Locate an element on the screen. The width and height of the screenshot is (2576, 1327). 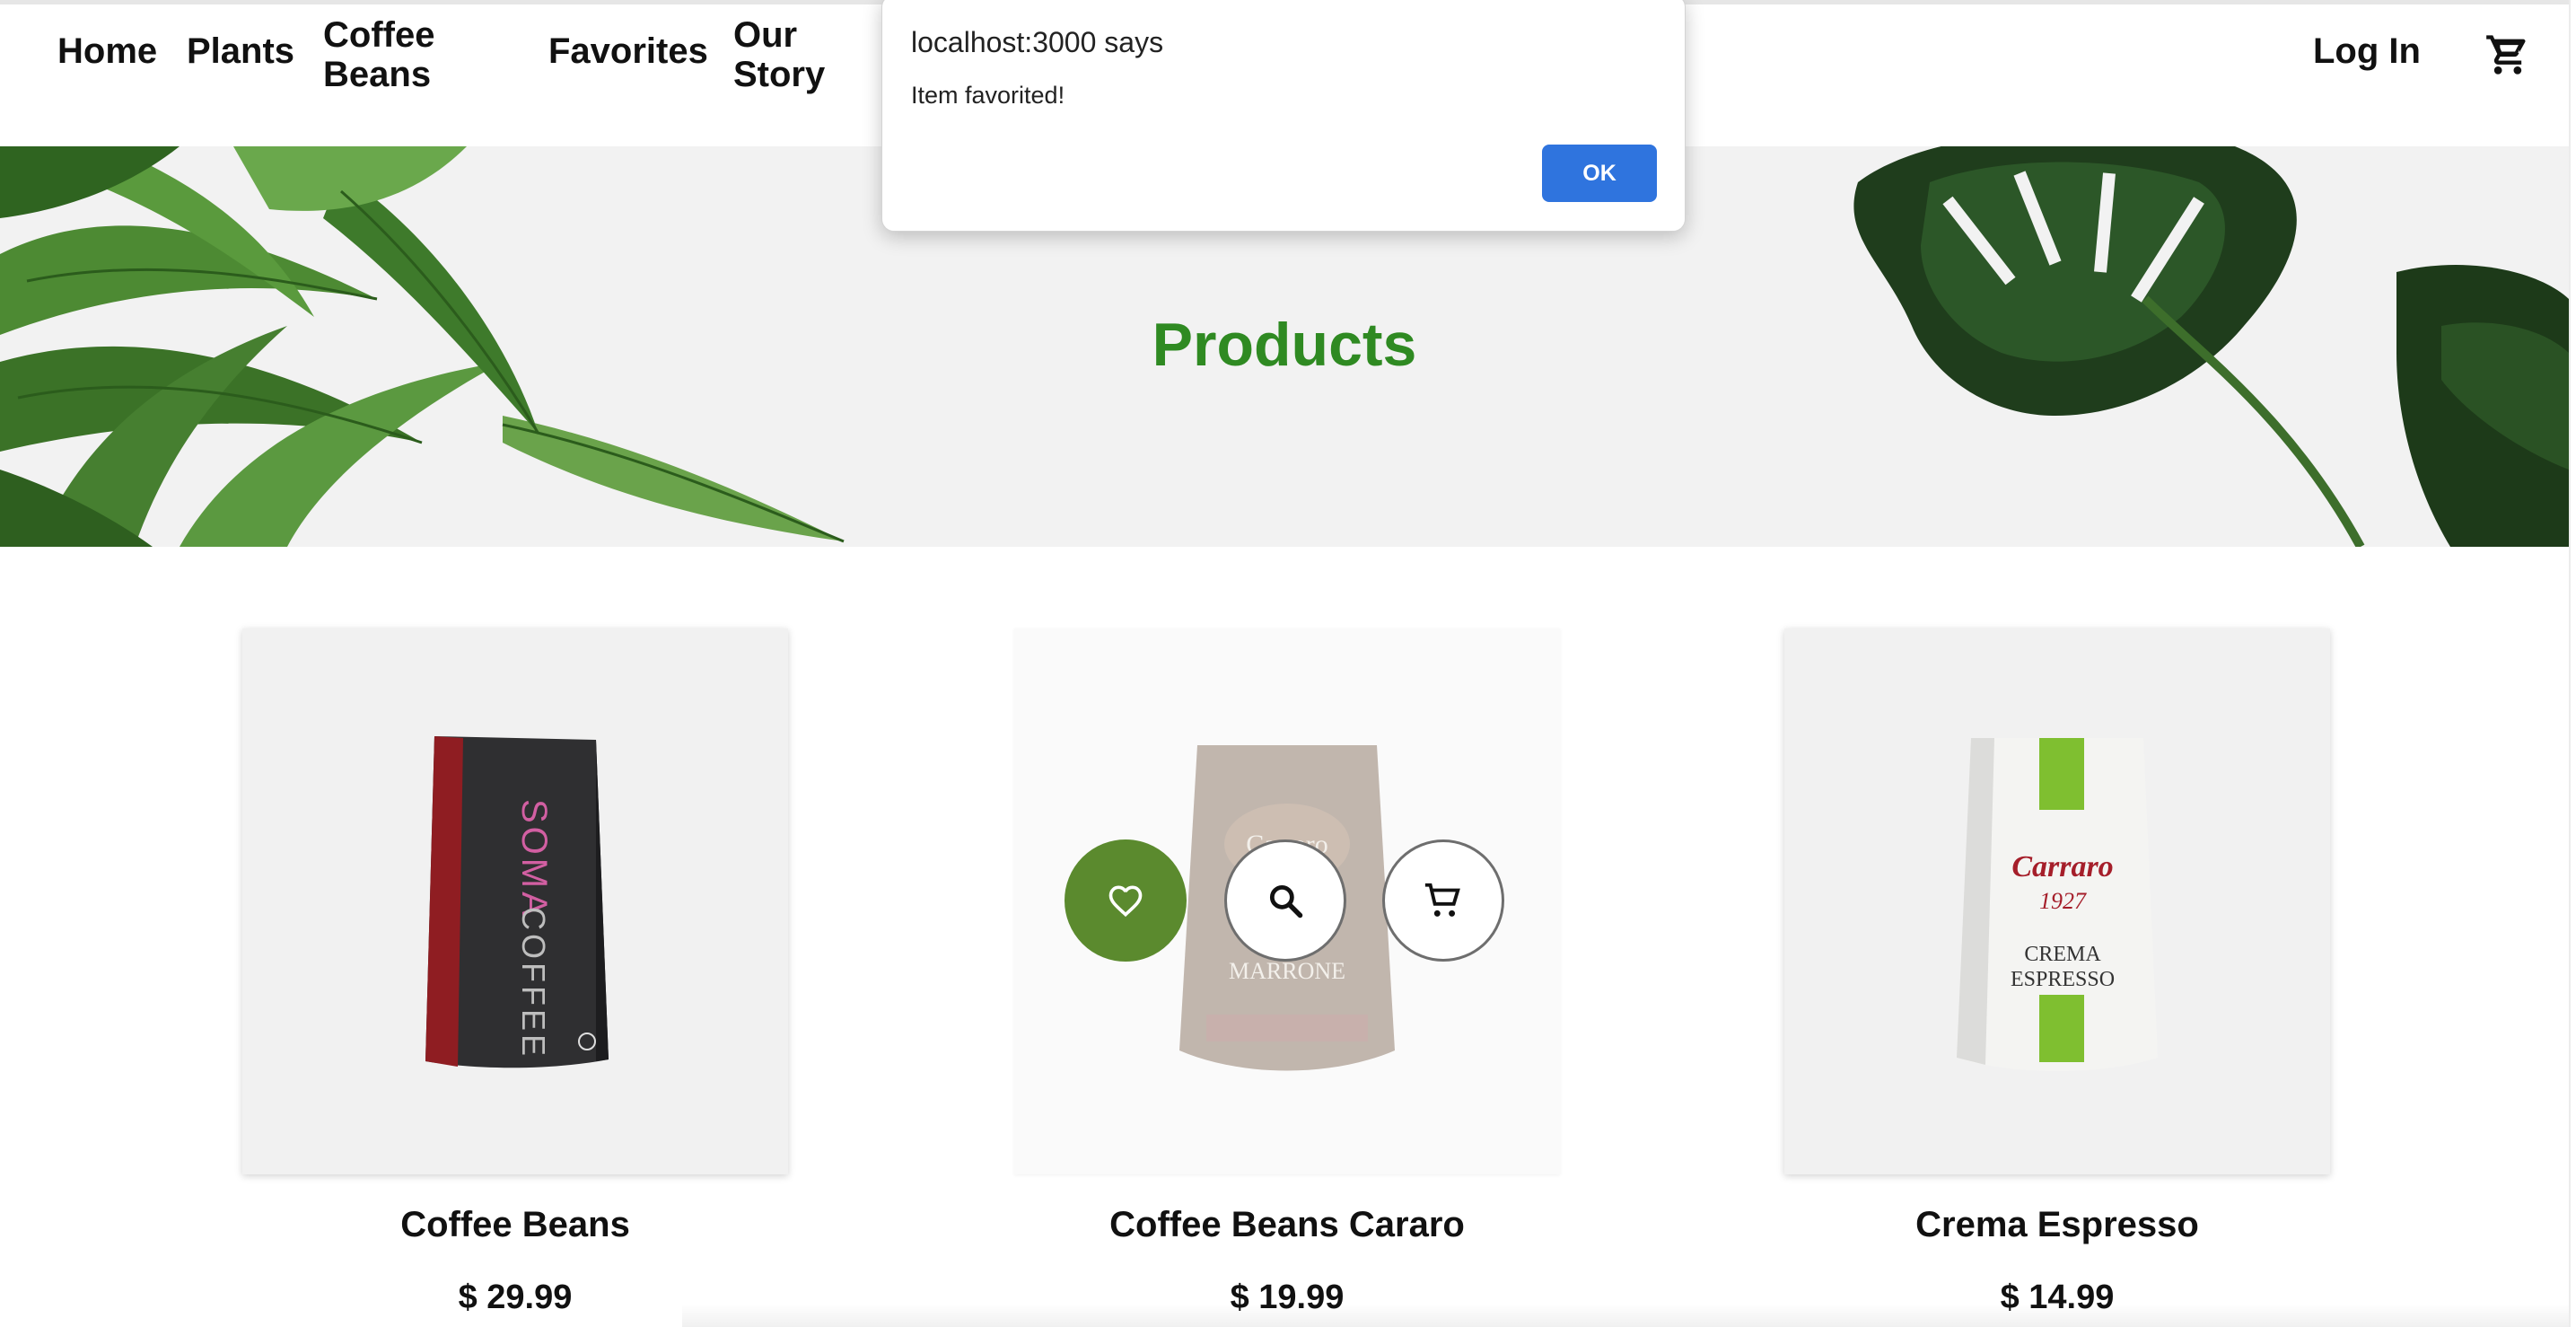
svg-text: Carraro is located at coordinates (2062, 867).